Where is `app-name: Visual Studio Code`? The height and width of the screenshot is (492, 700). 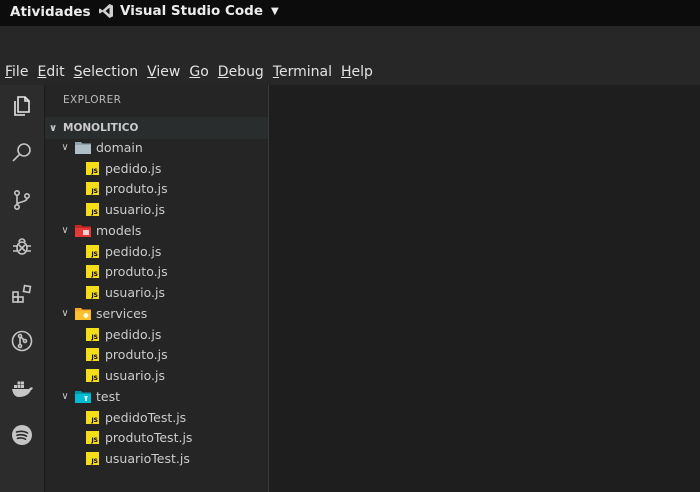
app-name: Visual Studio Code is located at coordinates (191, 11).